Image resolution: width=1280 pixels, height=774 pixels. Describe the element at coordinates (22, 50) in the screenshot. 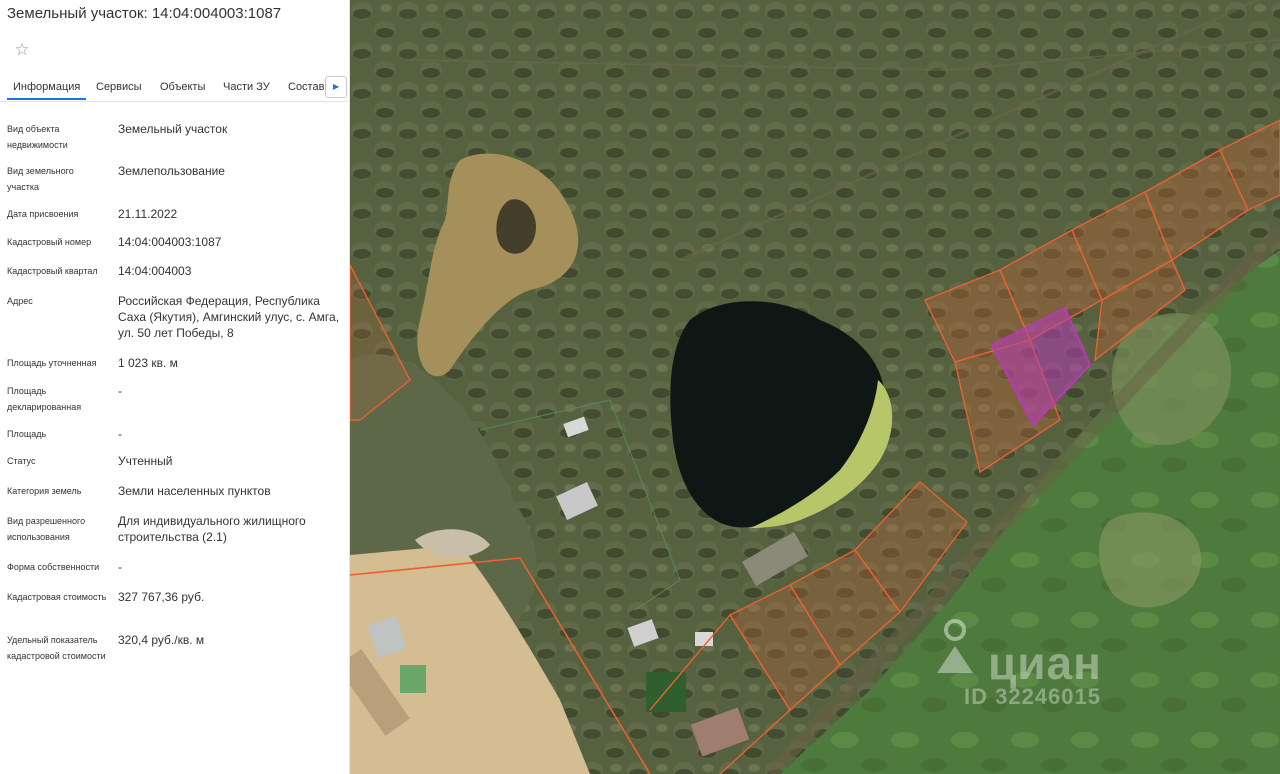

I see `star-icon: ☆` at that location.